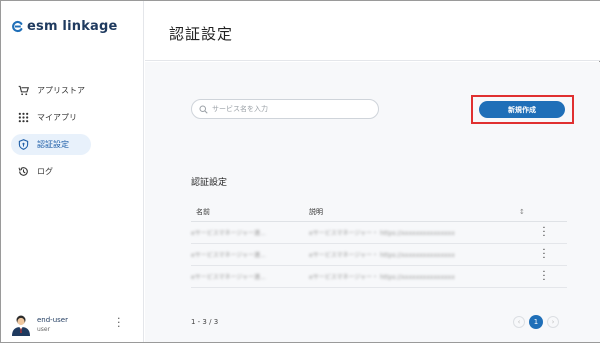 Image resolution: width=600 pixels, height=343 pixels. I want to click on logo: esm linkage, so click(64, 26).